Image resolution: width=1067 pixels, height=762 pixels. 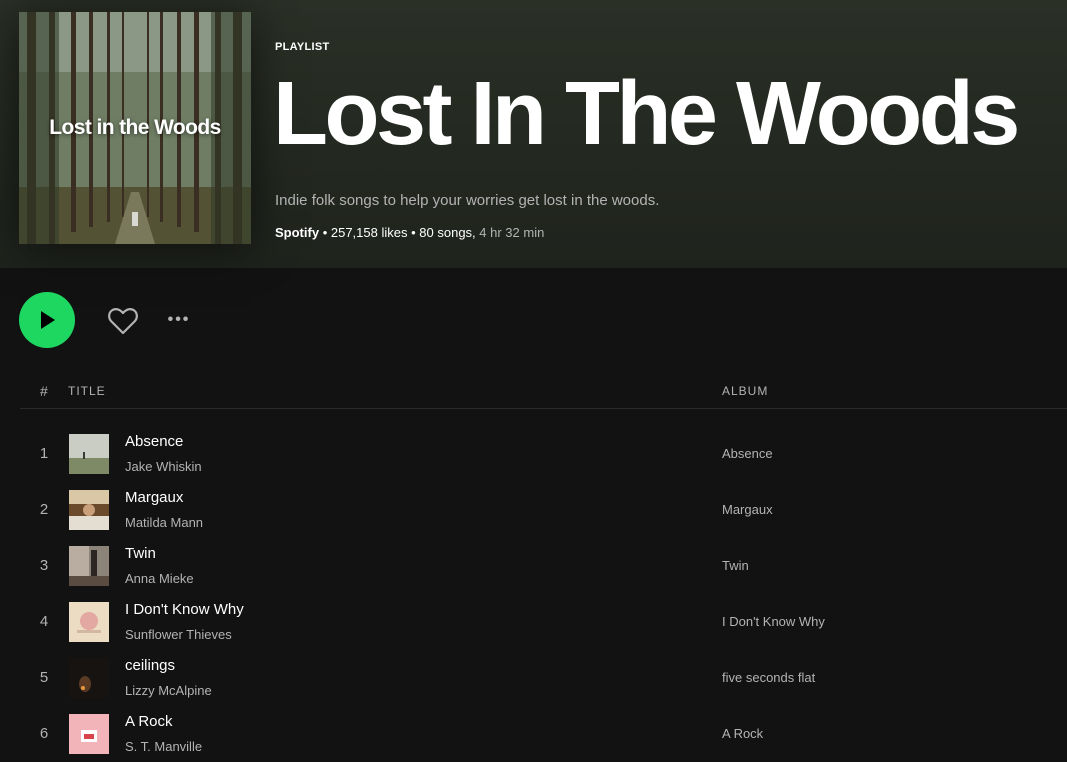 I want to click on play-button, so click(x=47, y=320).